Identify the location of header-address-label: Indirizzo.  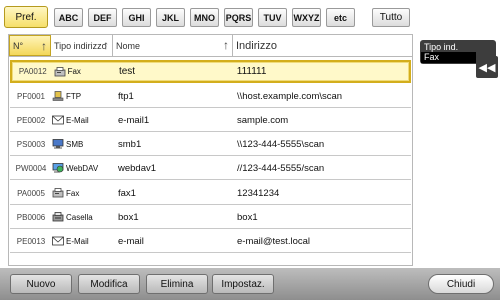
(256, 45).